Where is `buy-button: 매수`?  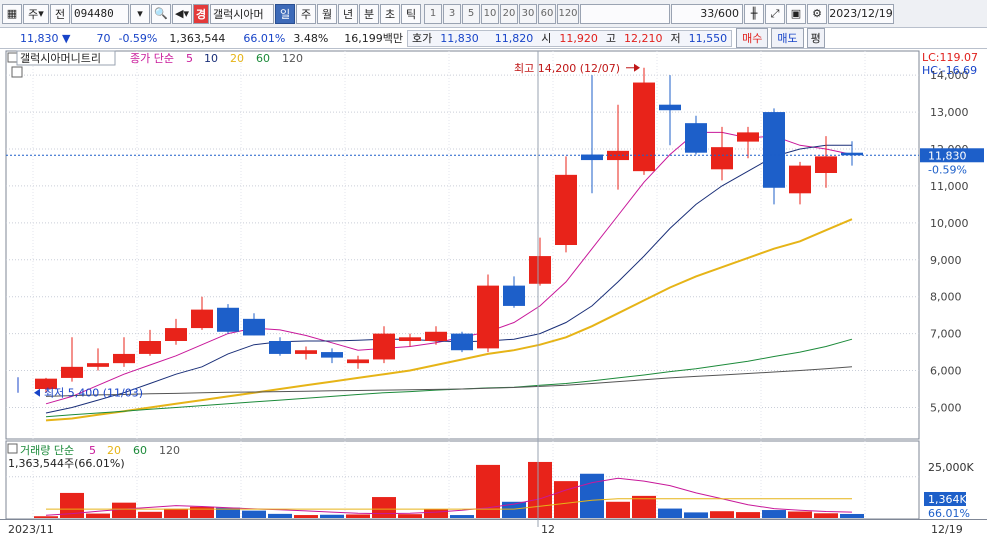 buy-button: 매수 is located at coordinates (752, 38).